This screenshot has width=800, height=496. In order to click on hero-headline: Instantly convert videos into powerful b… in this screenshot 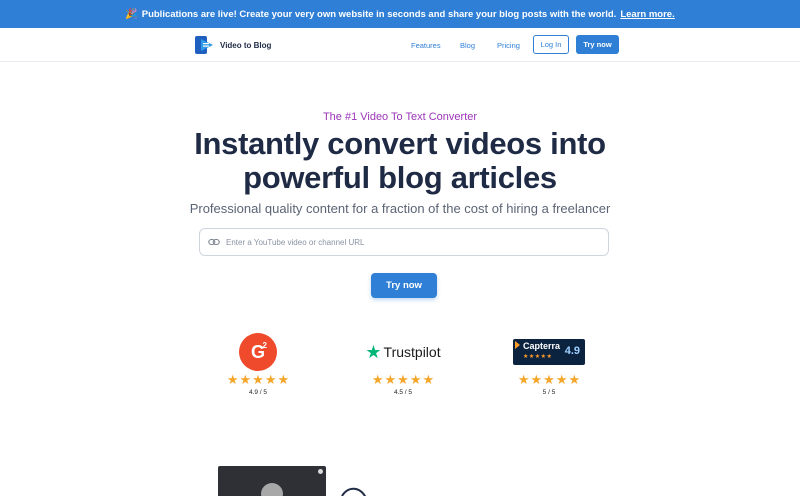, I will do `click(400, 161)`.